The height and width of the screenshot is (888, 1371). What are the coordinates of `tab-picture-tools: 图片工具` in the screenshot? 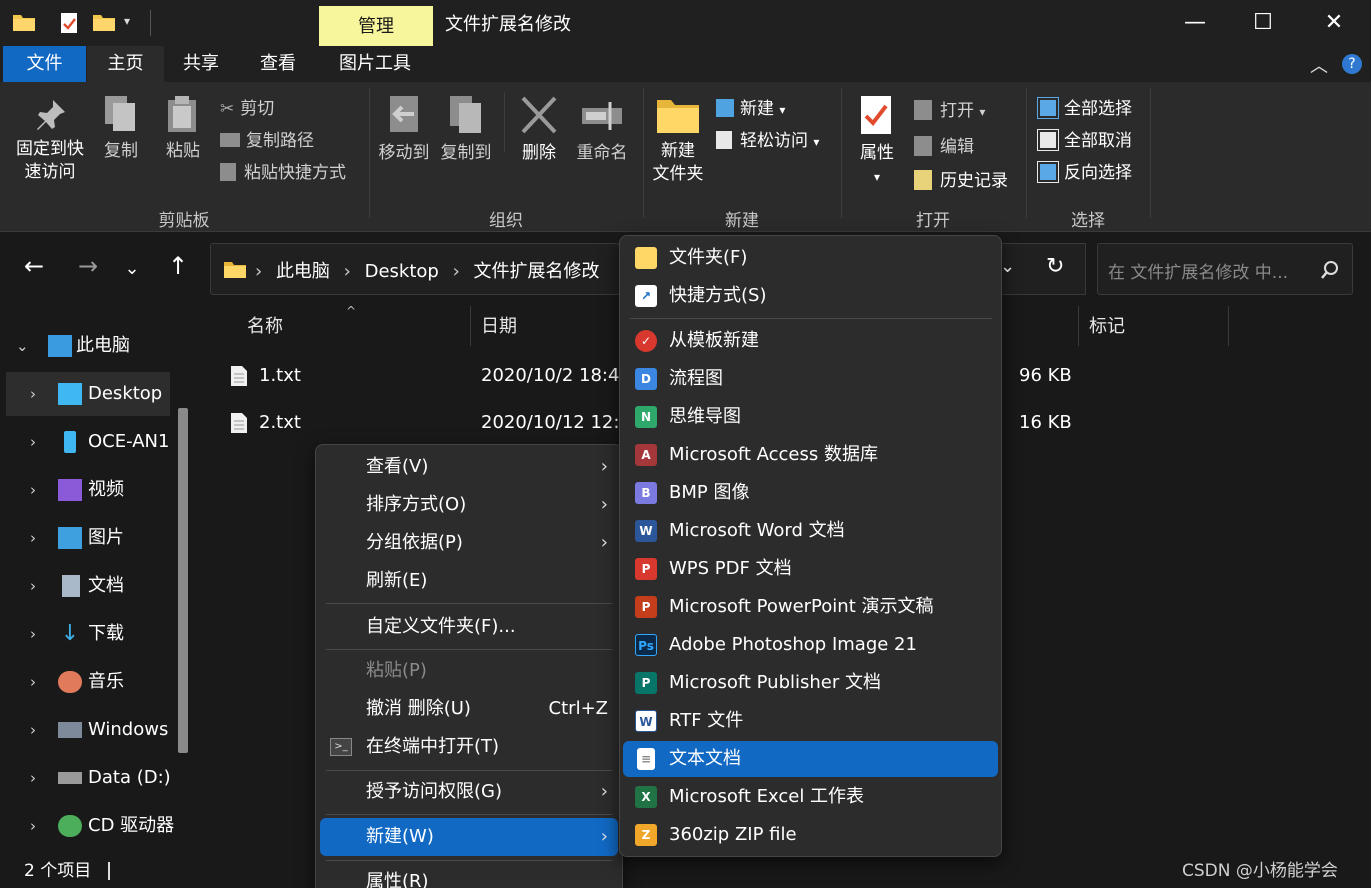 It's located at (375, 64).